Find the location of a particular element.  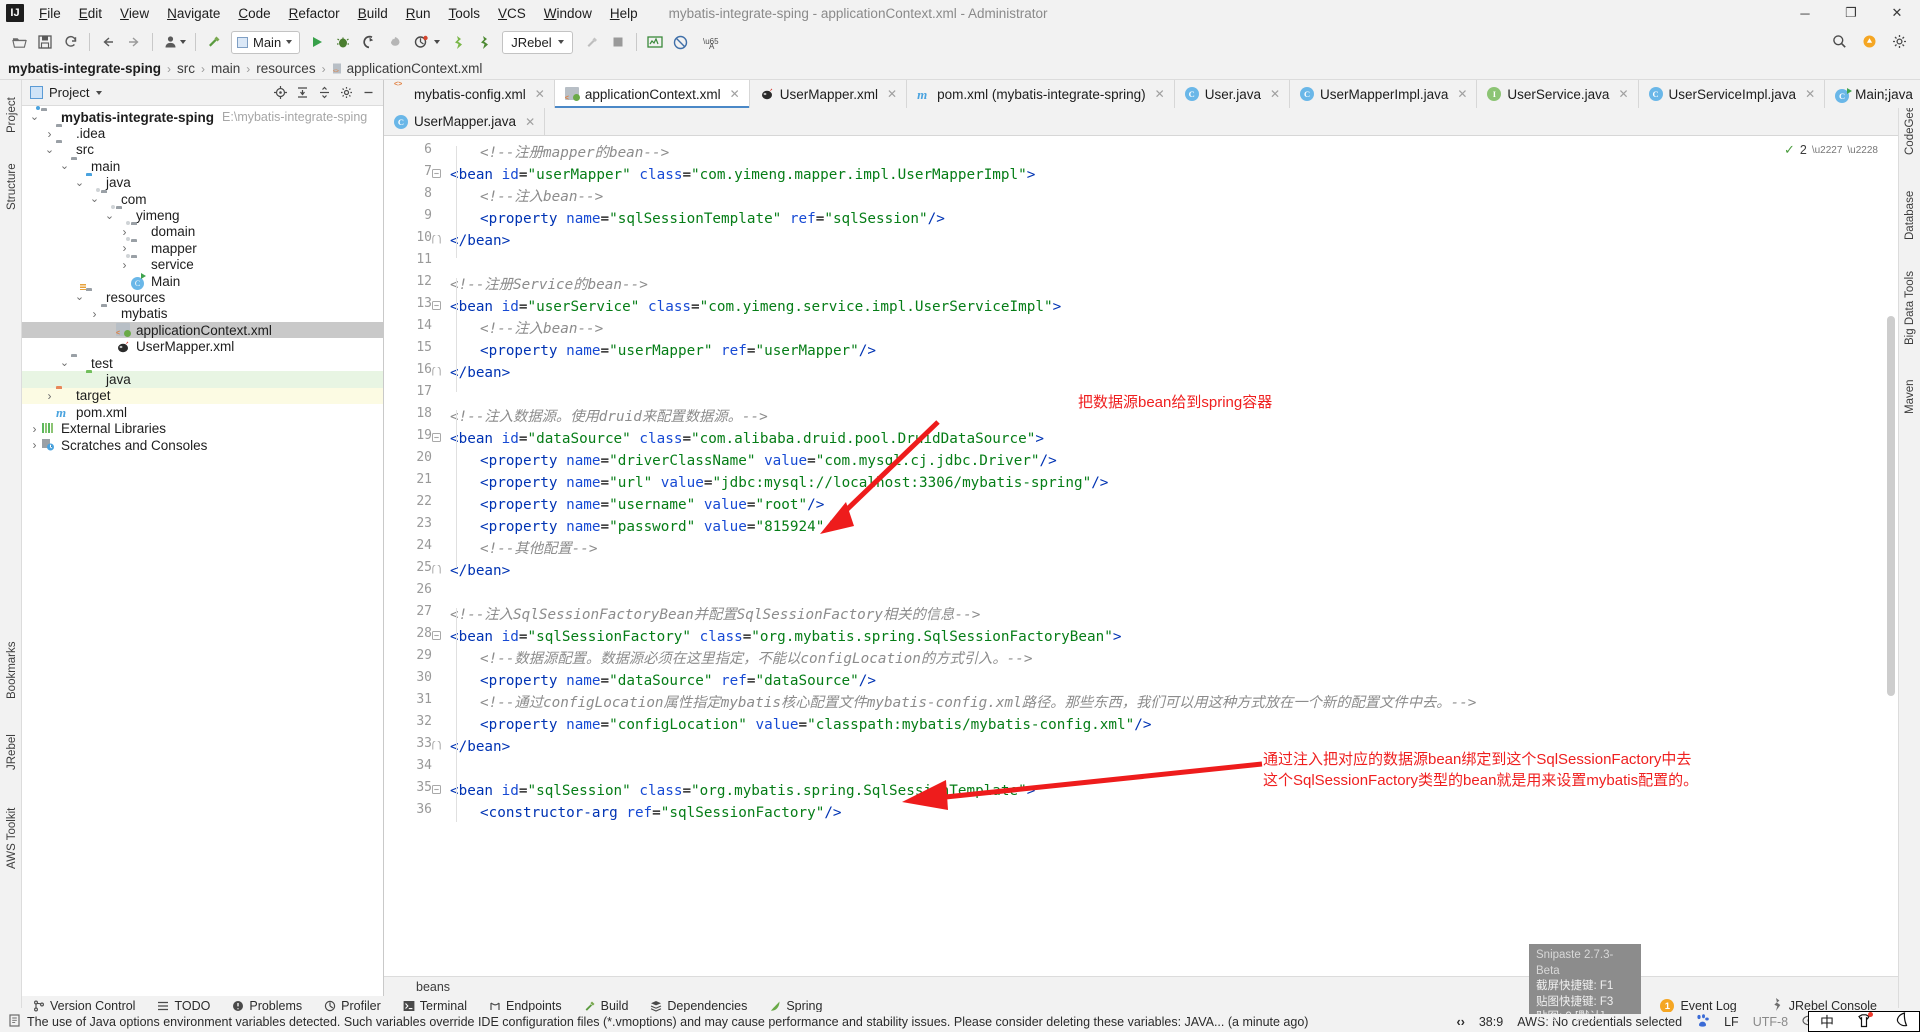

jrebel-selector: JRebel is located at coordinates (537, 42).